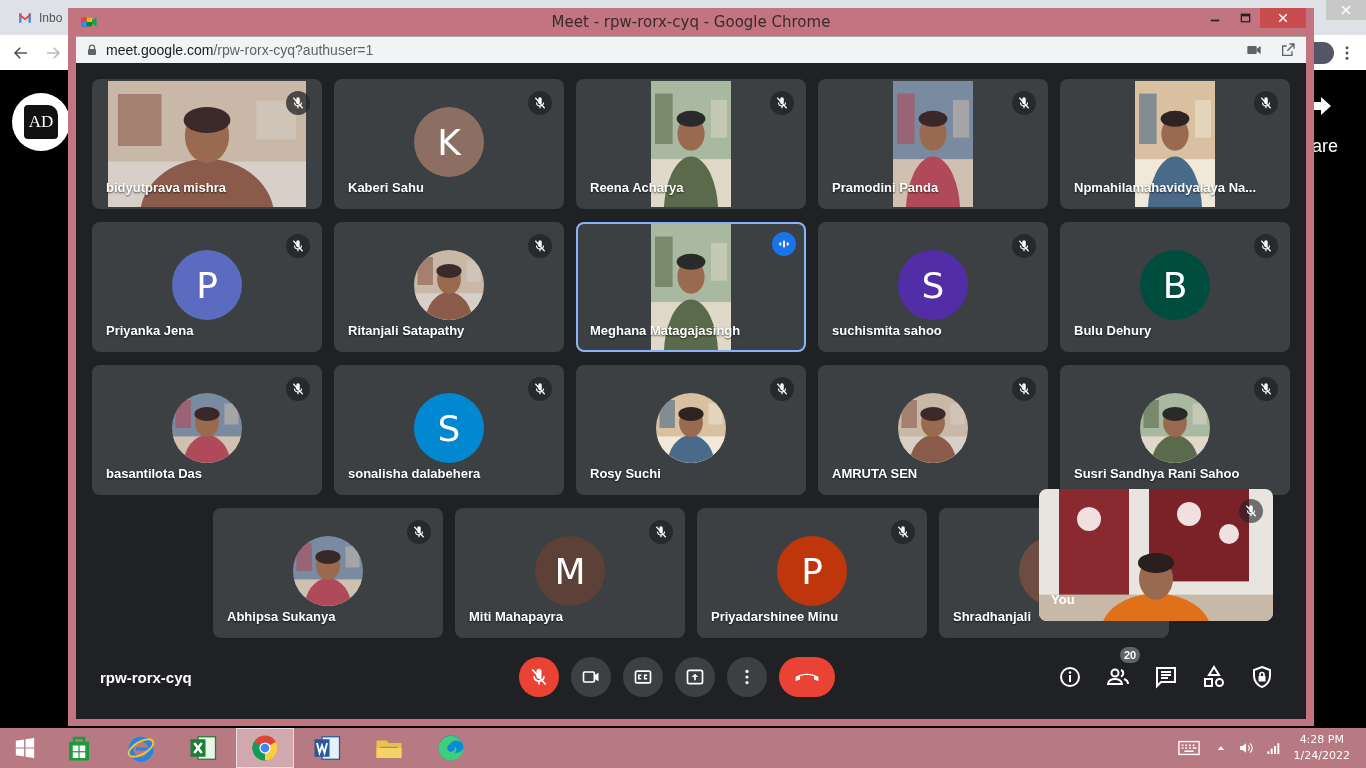  Describe the element at coordinates (1245, 18) in the screenshot. I see `maximize-icon` at that location.